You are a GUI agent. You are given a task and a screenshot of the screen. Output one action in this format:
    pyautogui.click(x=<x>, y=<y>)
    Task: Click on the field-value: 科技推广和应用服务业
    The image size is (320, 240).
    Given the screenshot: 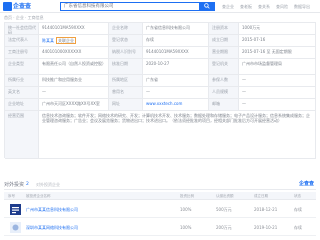 What is the action you would take?
    pyautogui.click(x=62, y=79)
    